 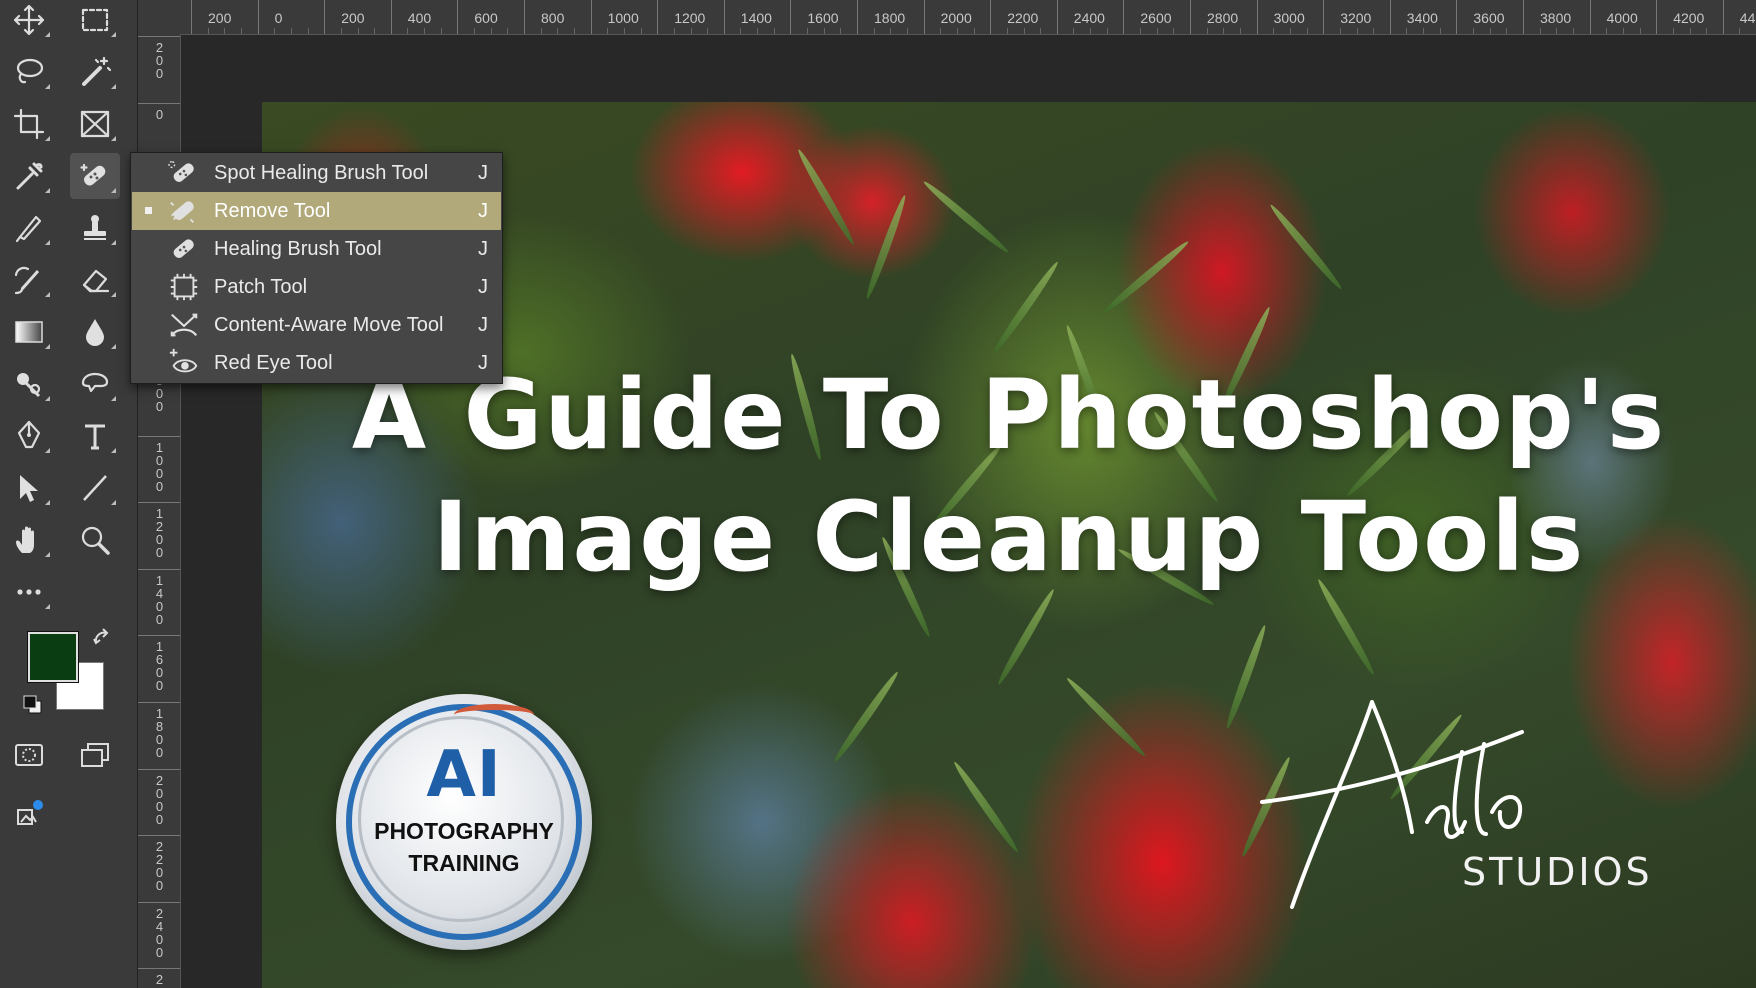 I want to click on ruler-tick-label: 0, so click(x=159, y=114).